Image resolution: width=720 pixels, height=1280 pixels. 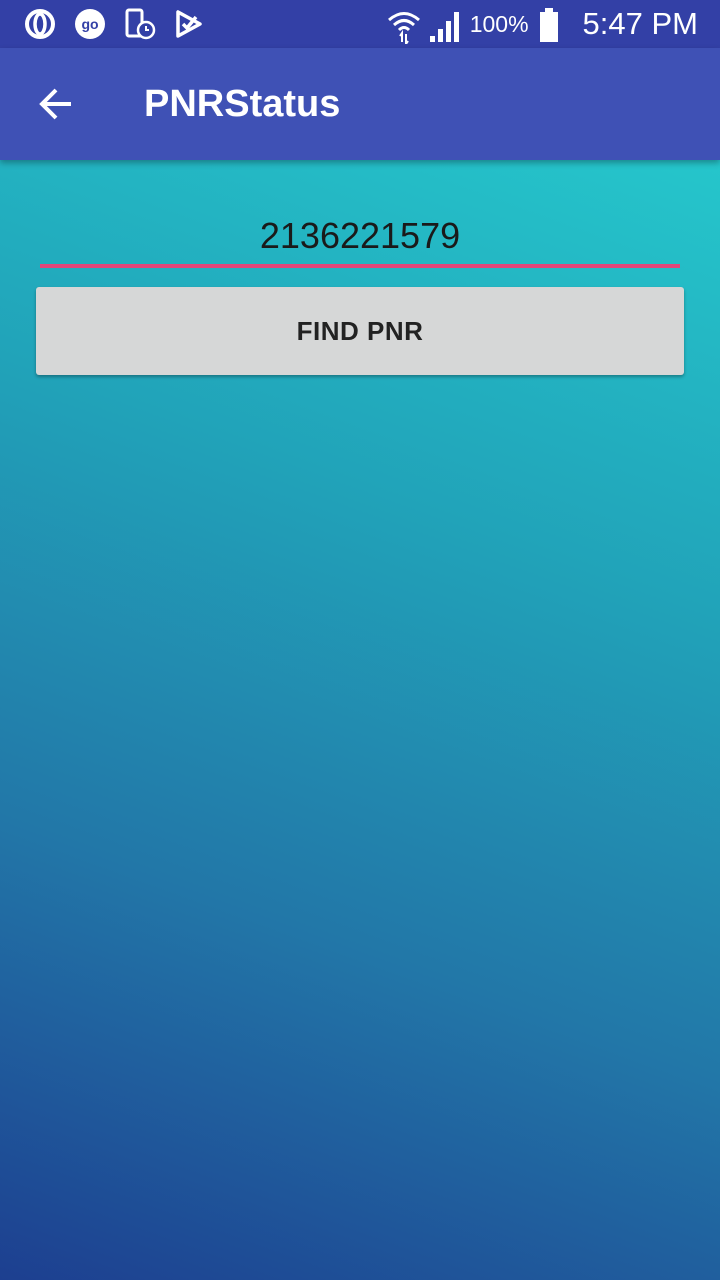 What do you see at coordinates (140, 24) in the screenshot?
I see `phone-clock-icon` at bounding box center [140, 24].